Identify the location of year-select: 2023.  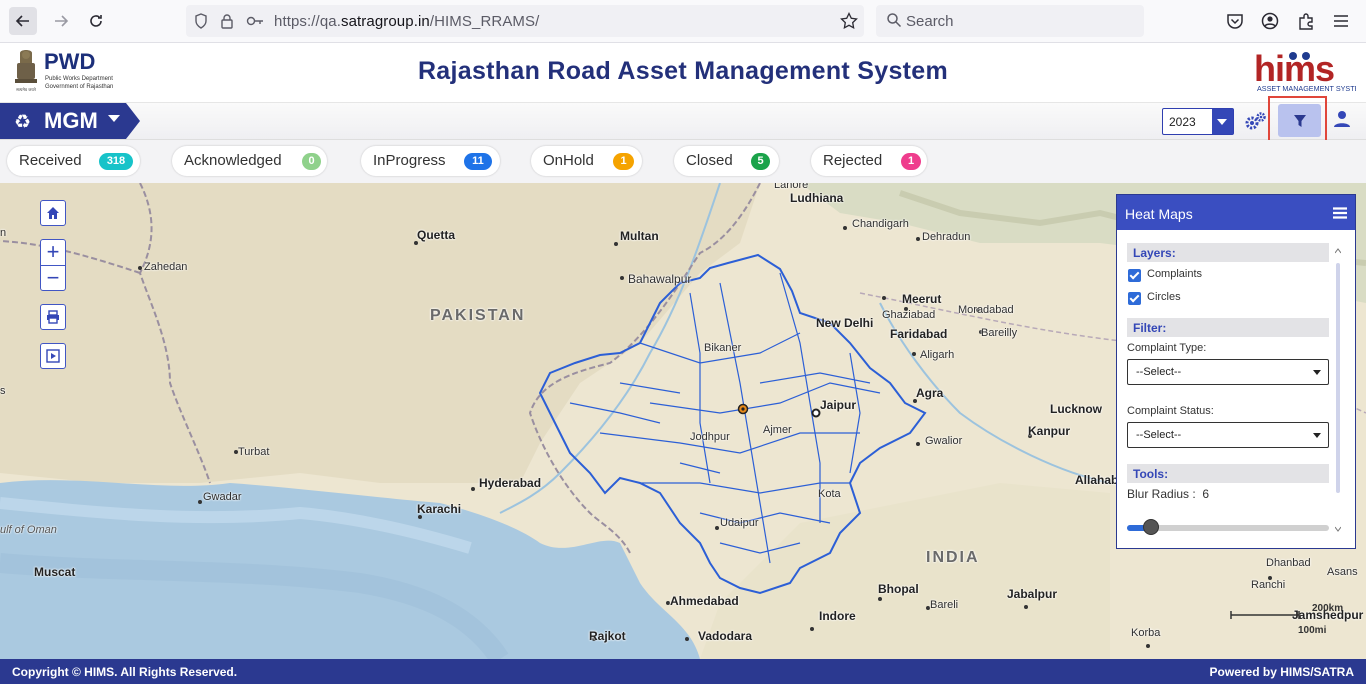
(1198, 121).